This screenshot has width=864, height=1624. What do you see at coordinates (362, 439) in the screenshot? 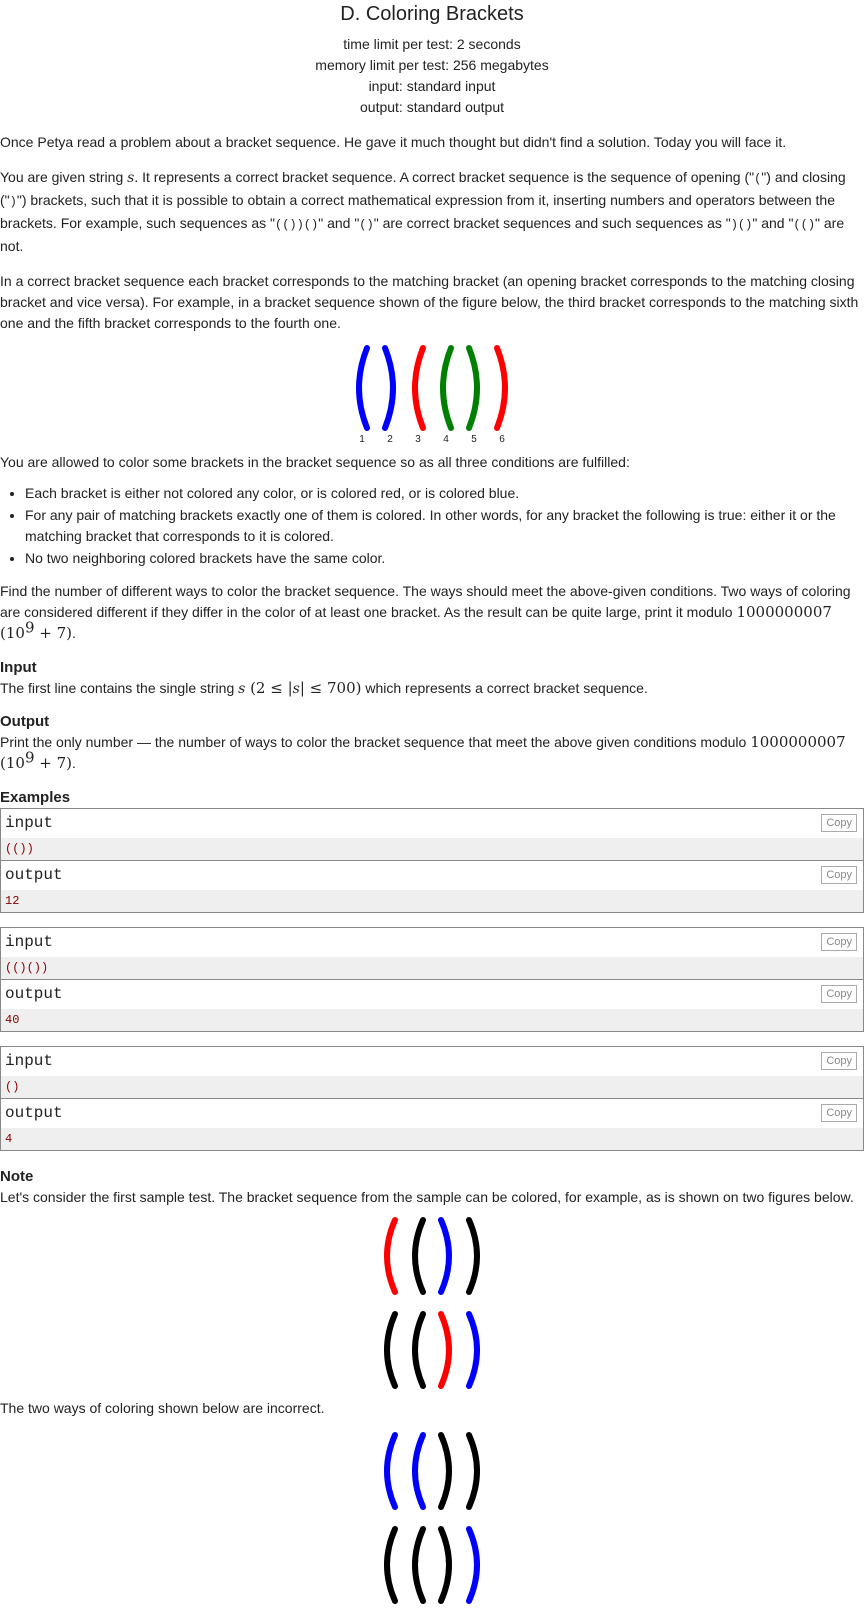
I see `bracket-number-label: 1` at bounding box center [362, 439].